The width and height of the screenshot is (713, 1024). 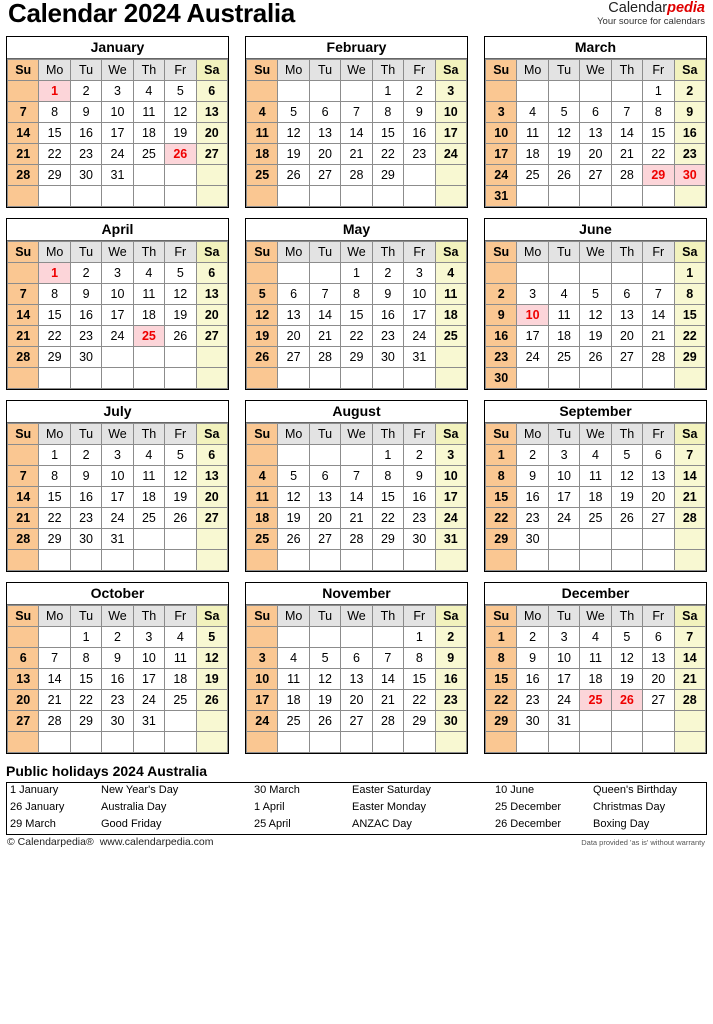 What do you see at coordinates (54, 91) in the screenshot?
I see `day-cell-holiday: 1` at bounding box center [54, 91].